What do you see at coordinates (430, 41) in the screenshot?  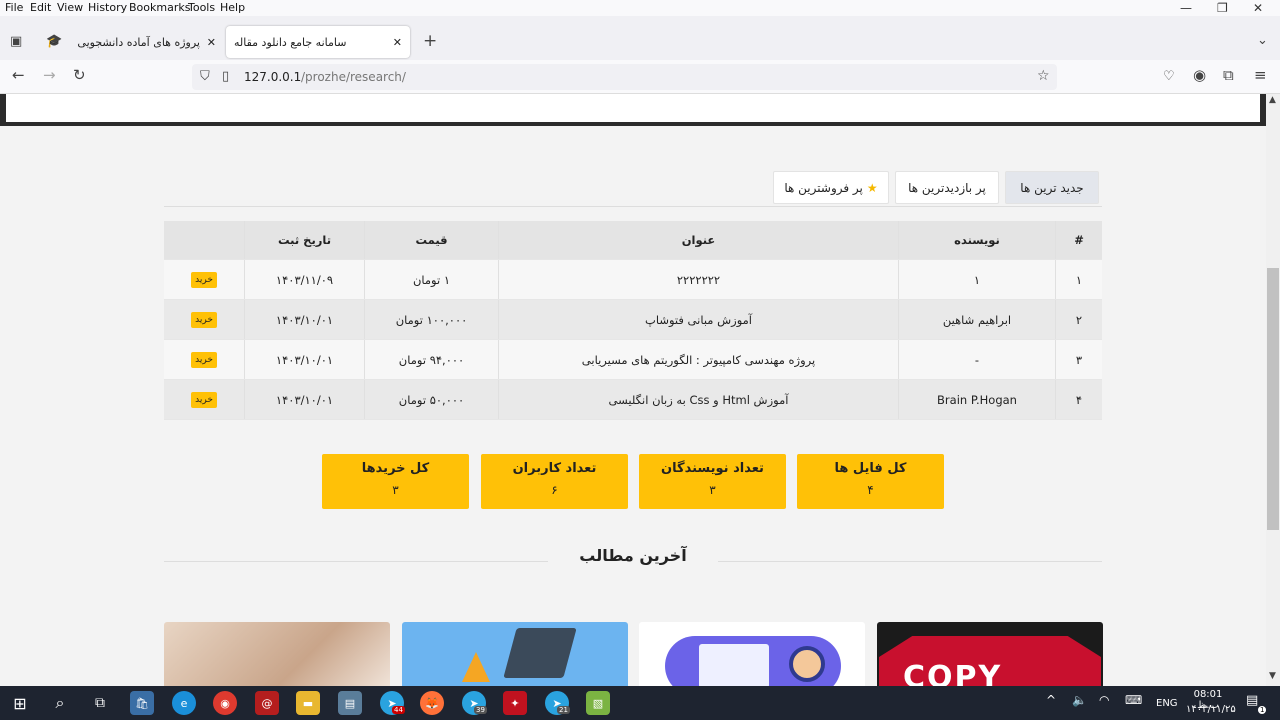 I see `new-tab-icon: +` at bounding box center [430, 41].